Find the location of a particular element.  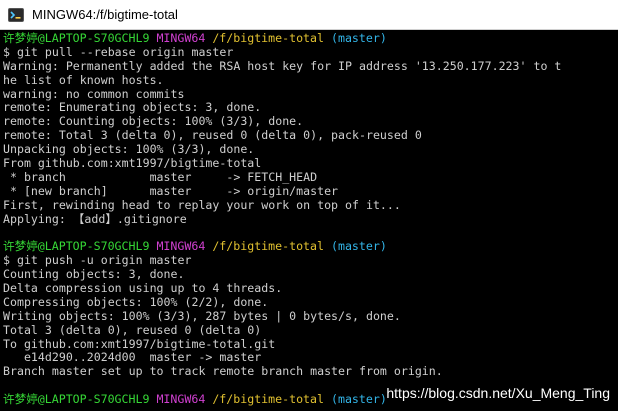

terminal-line: warning: no common commits is located at coordinates (94, 93).